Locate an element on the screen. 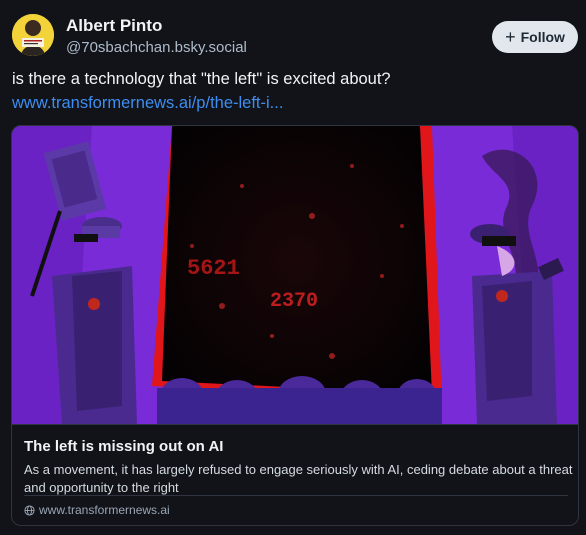  avatar is located at coordinates (33, 35).